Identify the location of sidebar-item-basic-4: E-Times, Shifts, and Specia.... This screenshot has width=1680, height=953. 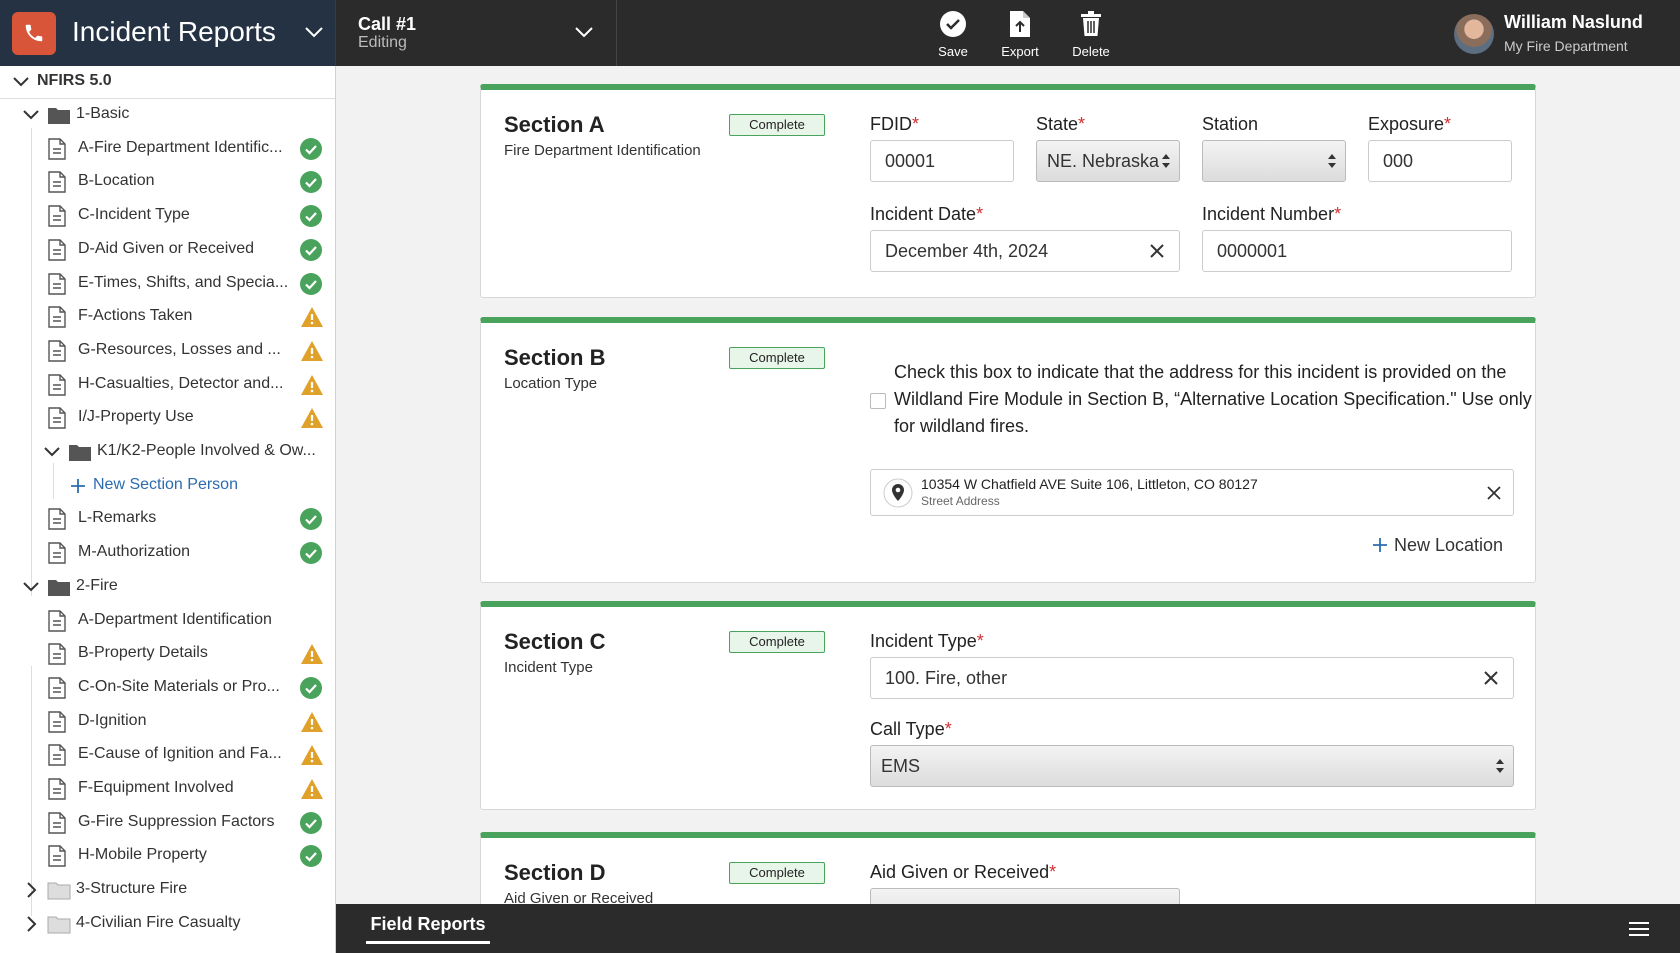
(167, 283).